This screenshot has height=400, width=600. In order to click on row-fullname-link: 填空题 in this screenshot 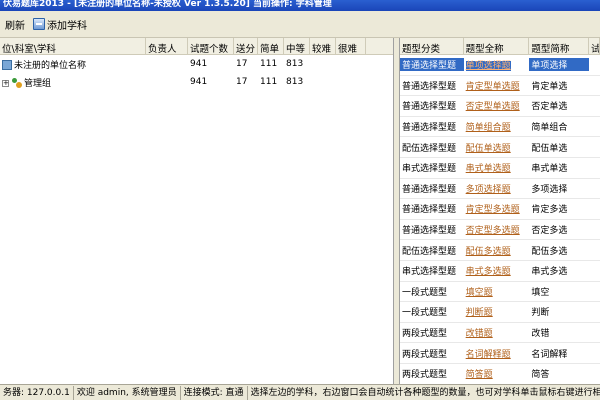, I will do `click(479, 293)`.